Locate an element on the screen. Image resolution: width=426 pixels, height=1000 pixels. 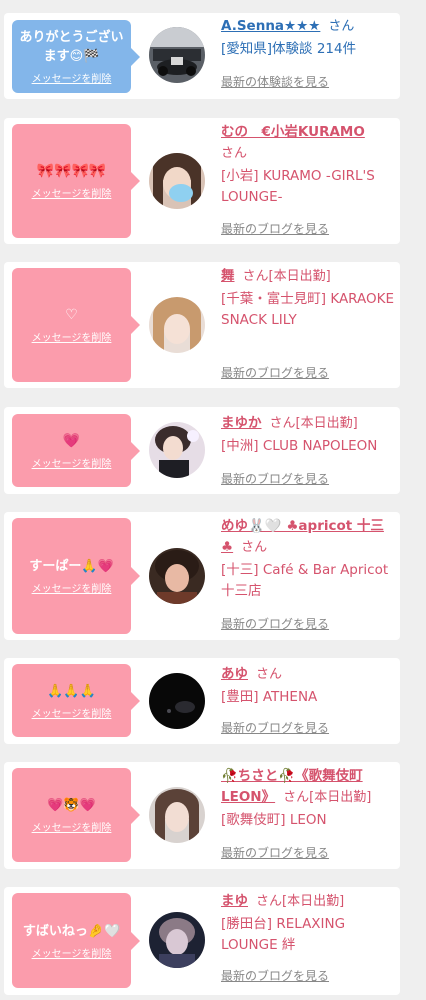
message-bubble: 💗 メッセージを削除 is located at coordinates (76, 450).